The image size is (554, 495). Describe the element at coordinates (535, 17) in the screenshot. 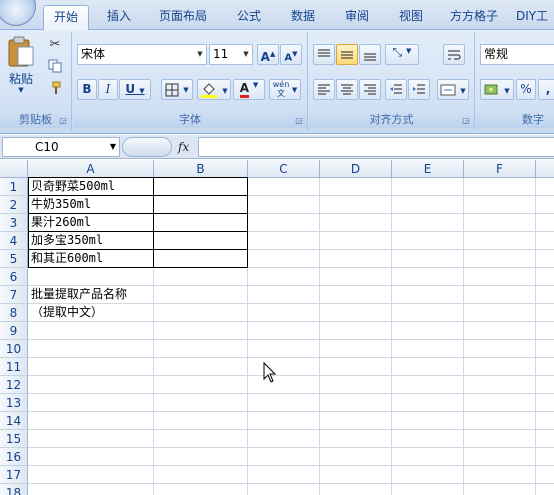

I see `tab-diy: DIY工` at that location.